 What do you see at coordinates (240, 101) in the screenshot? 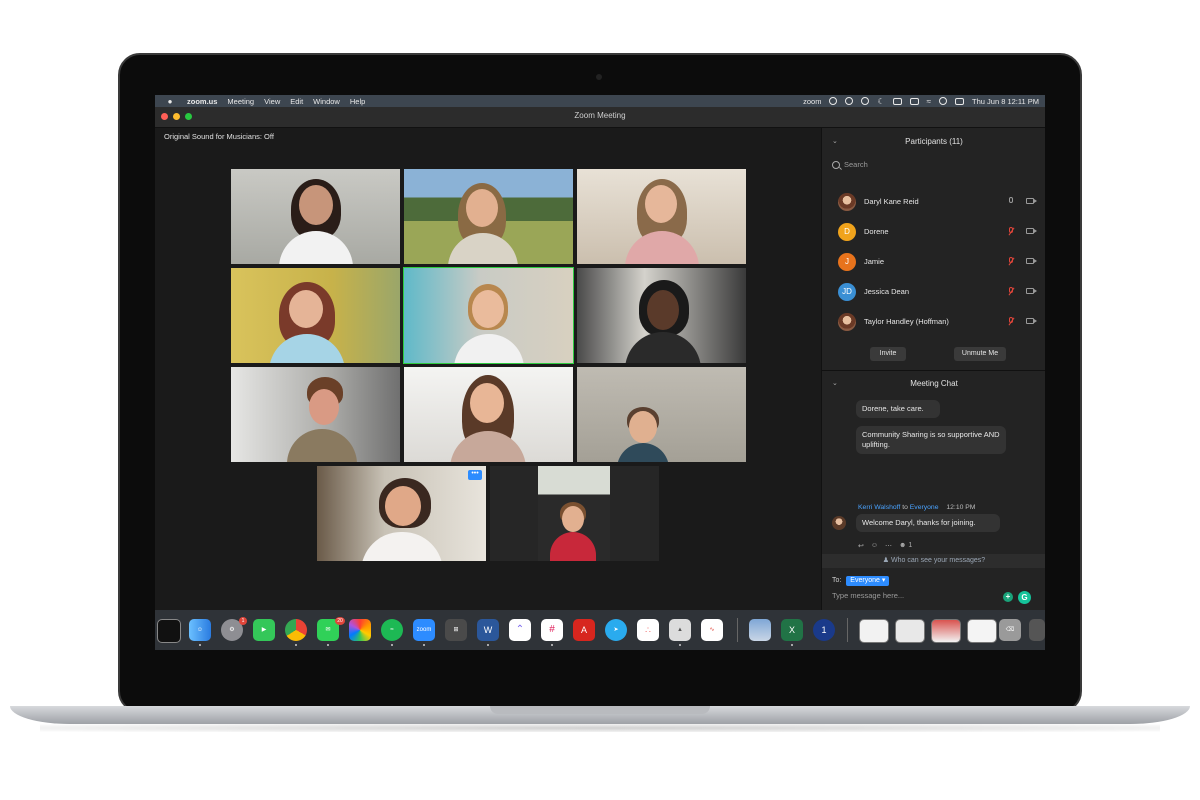
I see `menu-meeting: Meeting` at bounding box center [240, 101].